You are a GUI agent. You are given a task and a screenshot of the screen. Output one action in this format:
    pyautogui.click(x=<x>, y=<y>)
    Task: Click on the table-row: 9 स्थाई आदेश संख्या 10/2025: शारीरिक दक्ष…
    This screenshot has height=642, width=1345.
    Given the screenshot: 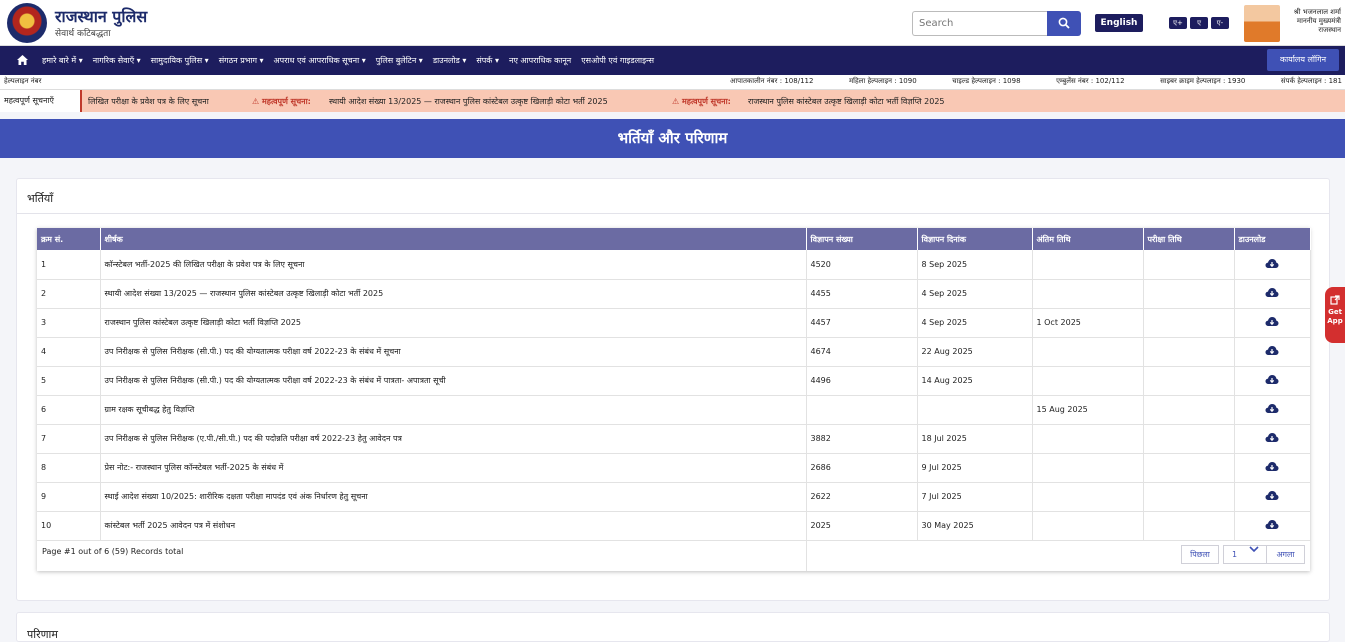 What is the action you would take?
    pyautogui.click(x=674, y=497)
    